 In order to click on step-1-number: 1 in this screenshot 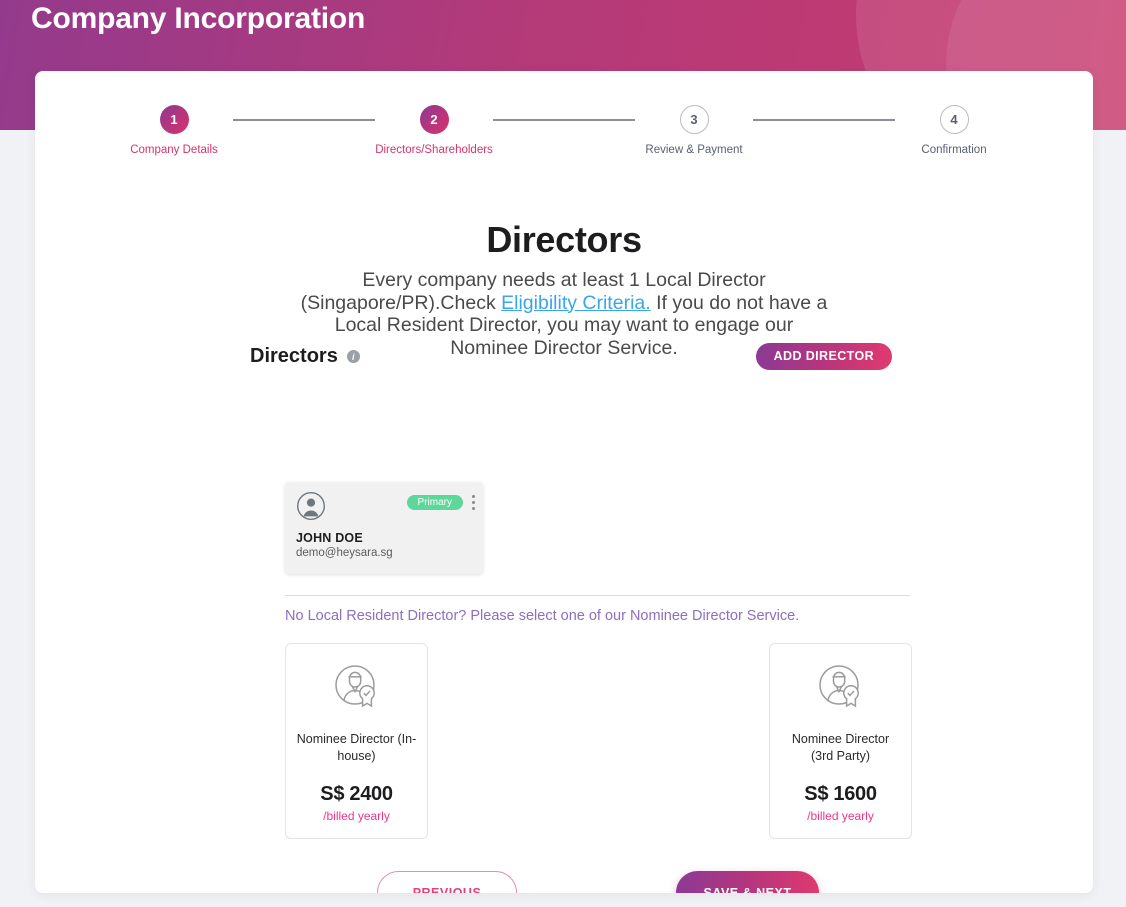, I will do `click(174, 119)`.